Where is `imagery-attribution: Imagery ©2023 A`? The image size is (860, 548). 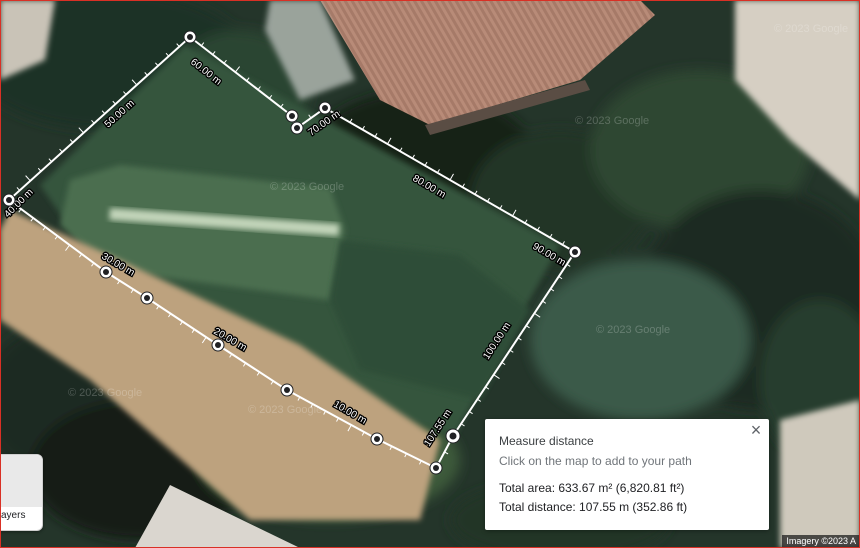 imagery-attribution: Imagery ©2023 A is located at coordinates (821, 541).